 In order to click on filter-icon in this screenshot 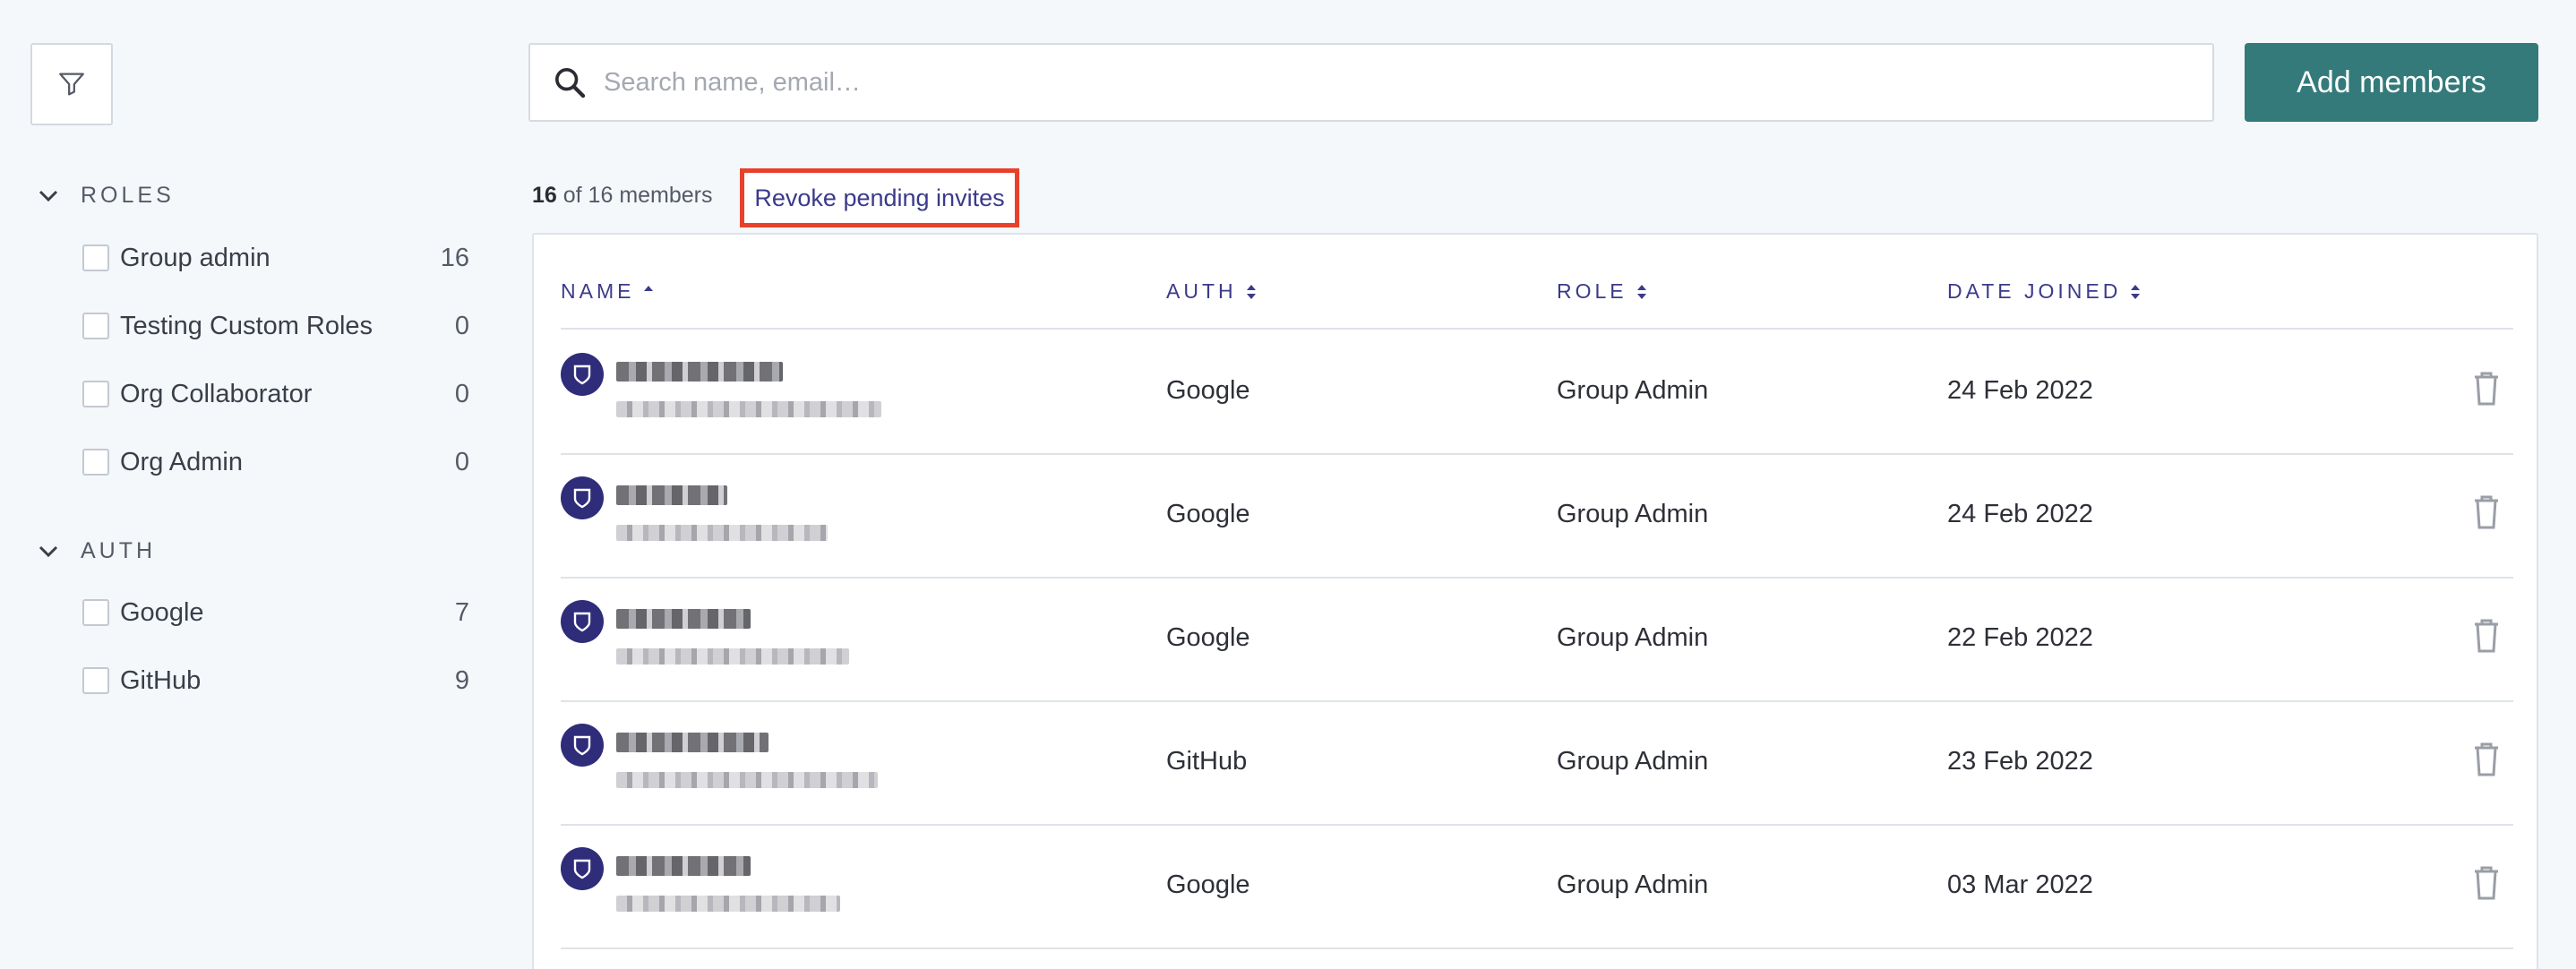, I will do `click(71, 85)`.